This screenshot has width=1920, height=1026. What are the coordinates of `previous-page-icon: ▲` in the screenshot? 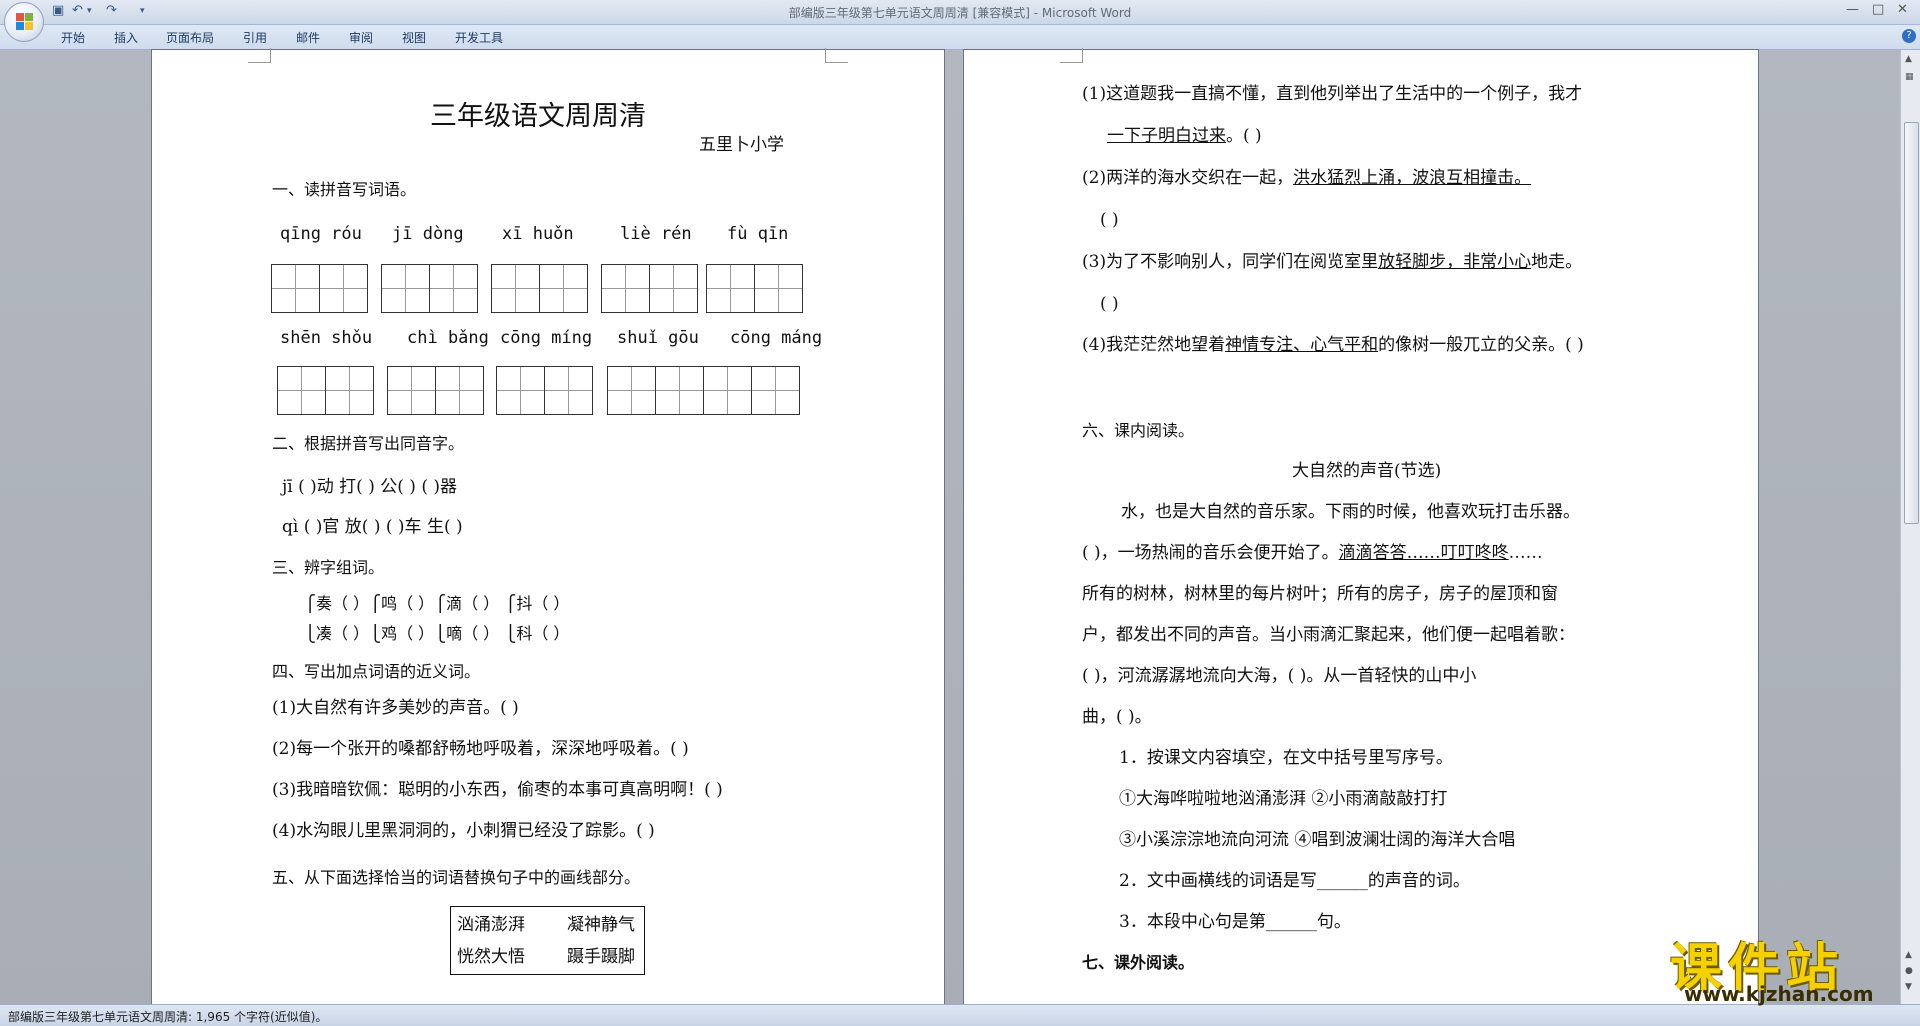 It's located at (1908, 955).